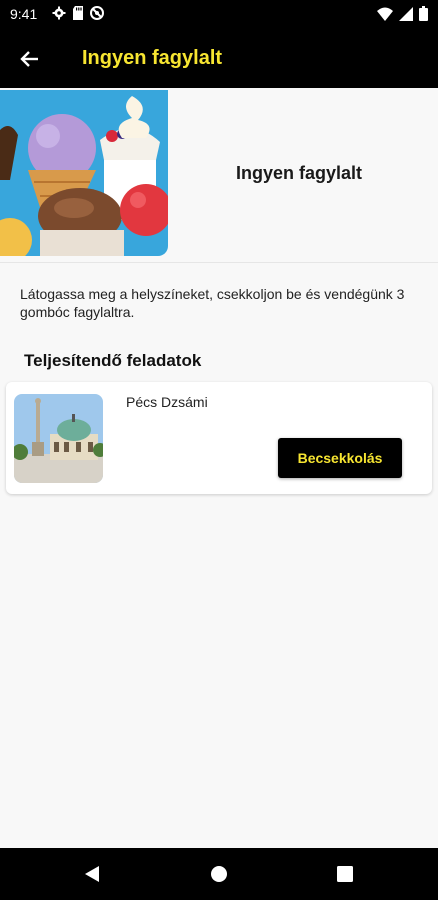 The height and width of the screenshot is (900, 438). Describe the element at coordinates (299, 173) in the screenshot. I see `hero-title: Ingyen fagylalt` at that location.